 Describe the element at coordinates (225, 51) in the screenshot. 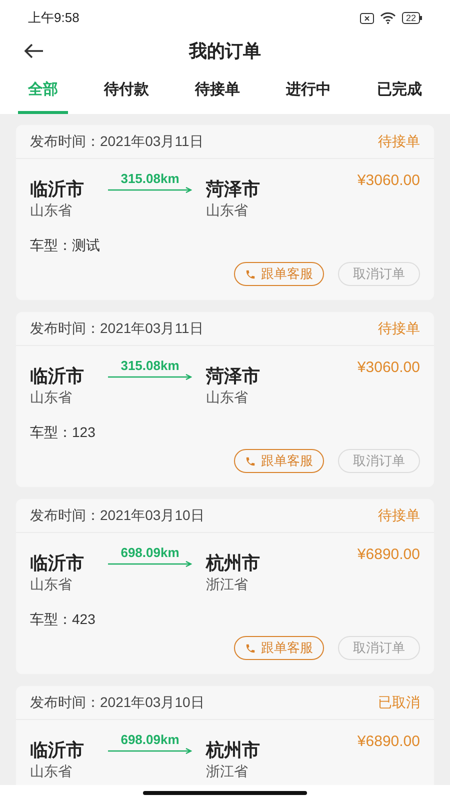

I see `page-title: 我的订单` at that location.